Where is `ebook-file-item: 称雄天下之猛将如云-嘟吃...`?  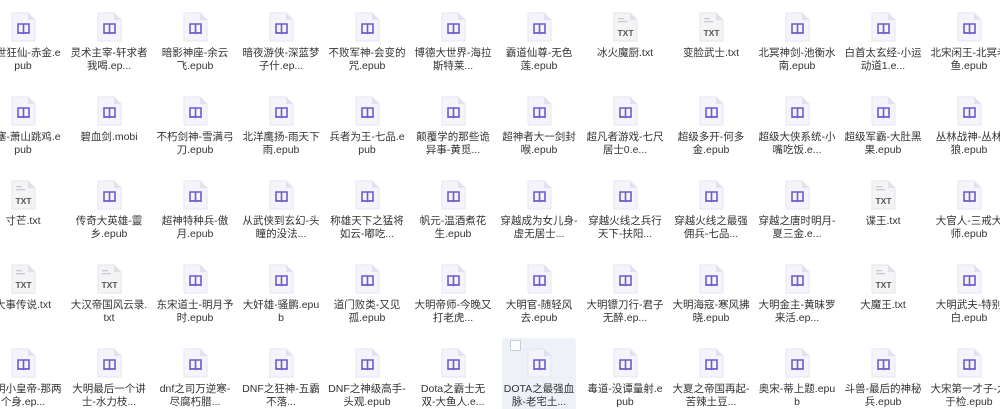 ebook-file-item: 称雄天下之猛将如云-嘟吃... is located at coordinates (367, 212).